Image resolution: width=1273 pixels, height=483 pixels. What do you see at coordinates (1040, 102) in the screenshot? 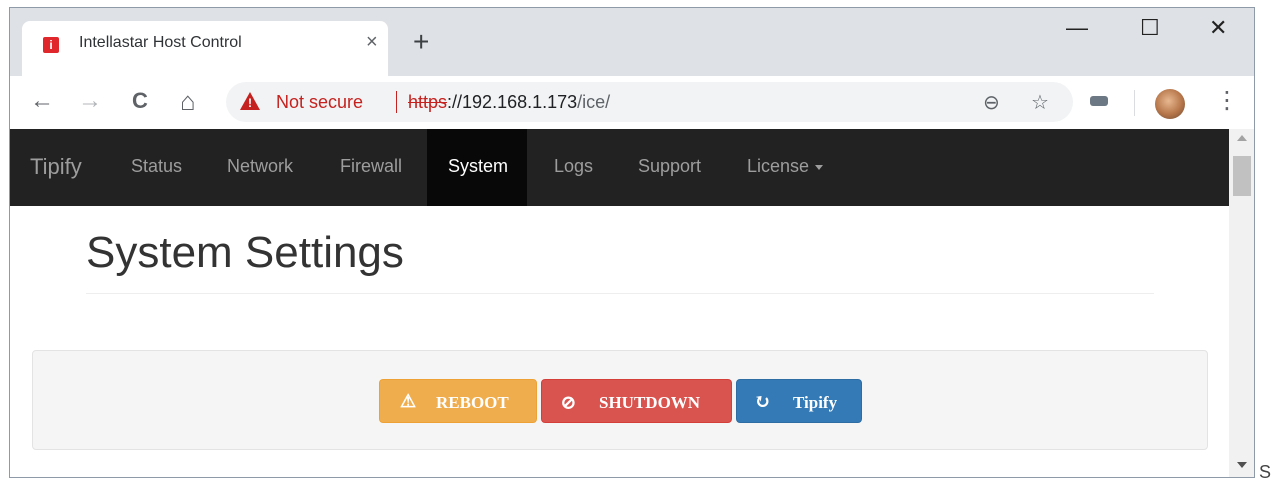
I see `bookmark-star-icon: ☆` at bounding box center [1040, 102].